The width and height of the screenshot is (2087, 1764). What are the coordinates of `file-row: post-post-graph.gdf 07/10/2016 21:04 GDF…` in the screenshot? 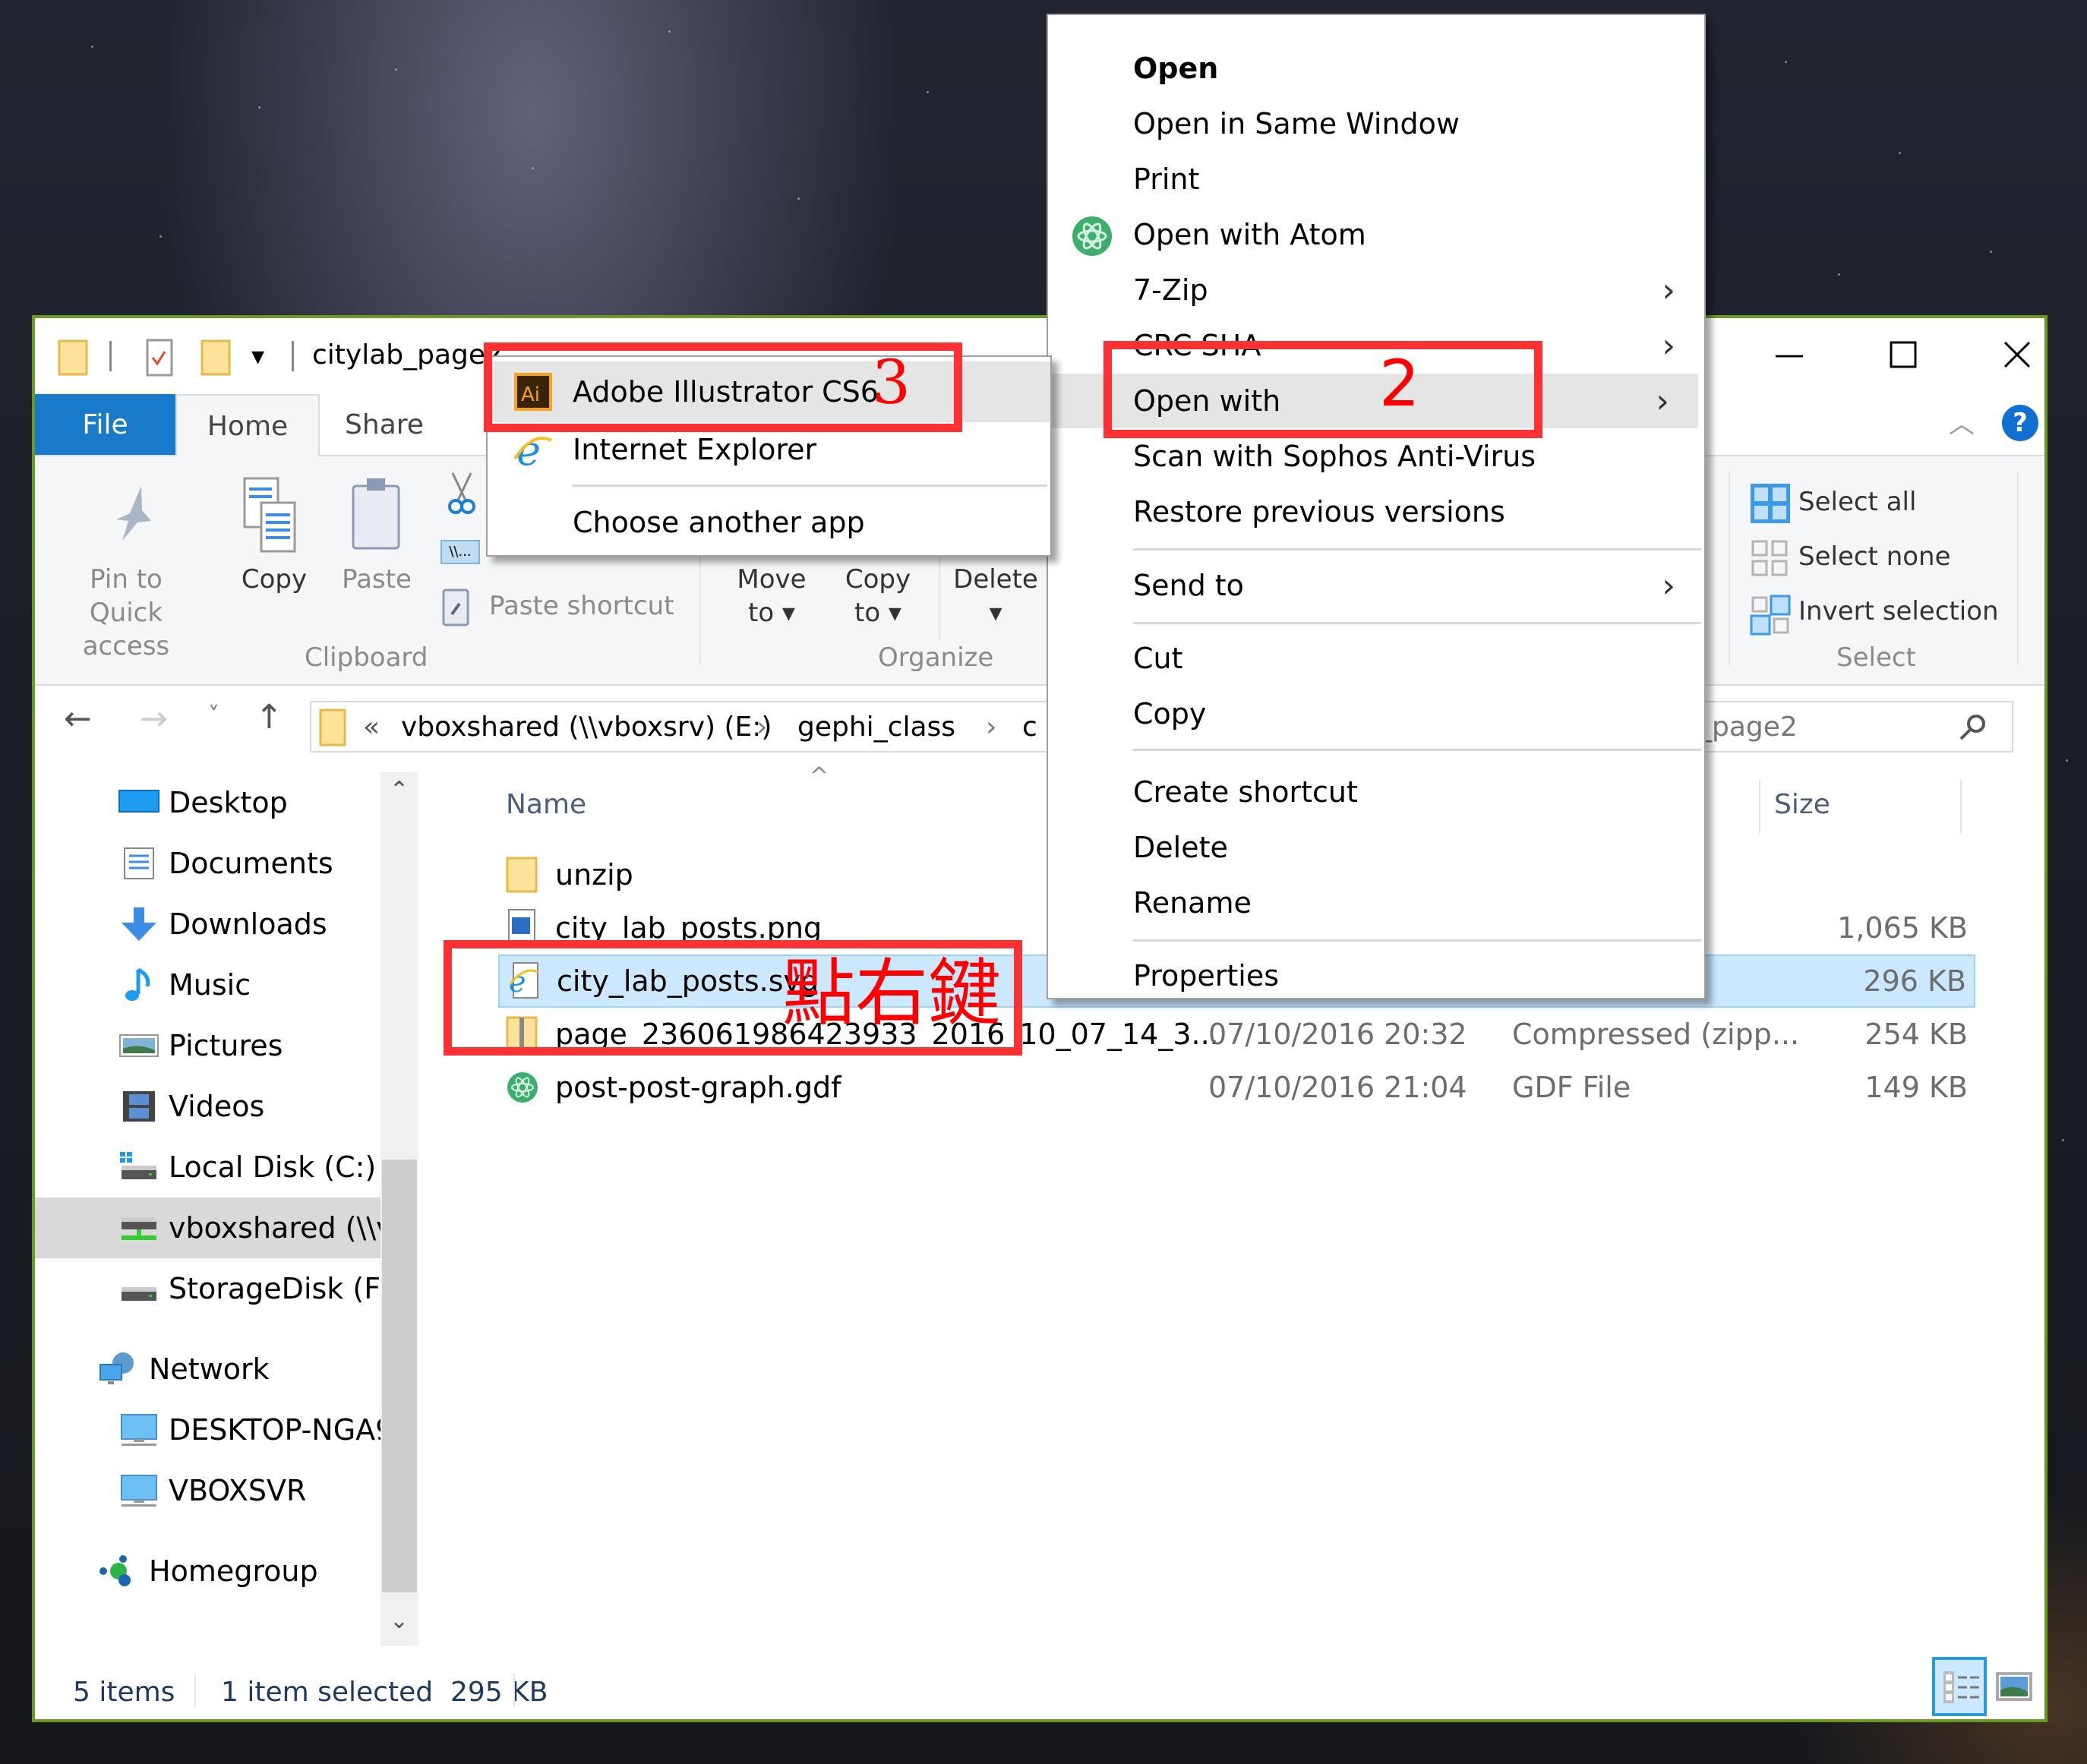 It's located at (1236, 1087).